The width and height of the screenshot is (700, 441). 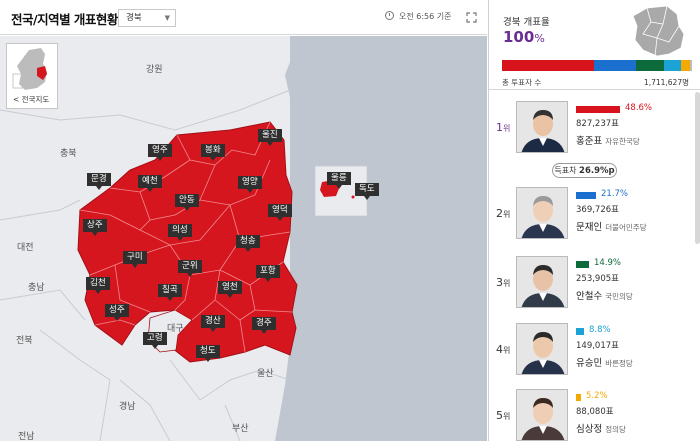 What do you see at coordinates (589, 141) in the screenshot?
I see `candidate-name: 홍준표` at bounding box center [589, 141].